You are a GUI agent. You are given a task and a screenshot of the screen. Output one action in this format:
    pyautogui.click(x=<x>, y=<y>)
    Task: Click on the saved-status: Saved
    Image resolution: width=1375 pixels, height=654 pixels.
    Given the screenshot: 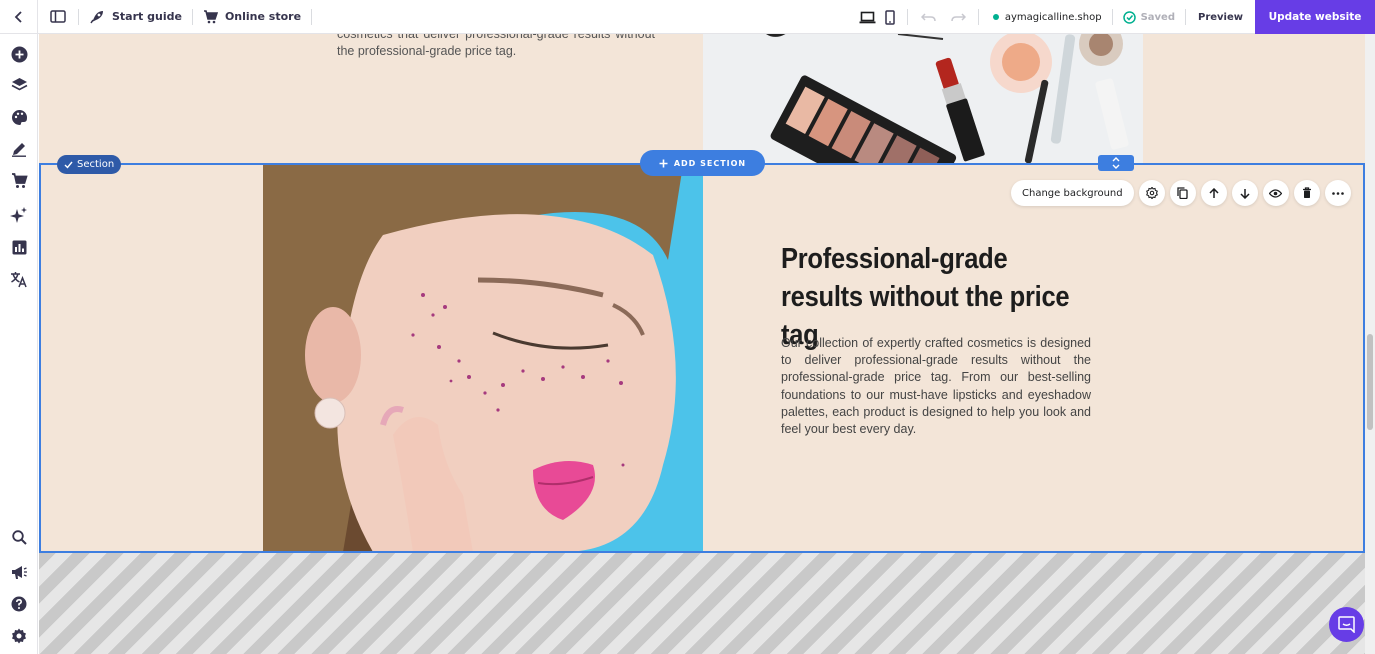 What is the action you would take?
    pyautogui.click(x=1149, y=17)
    